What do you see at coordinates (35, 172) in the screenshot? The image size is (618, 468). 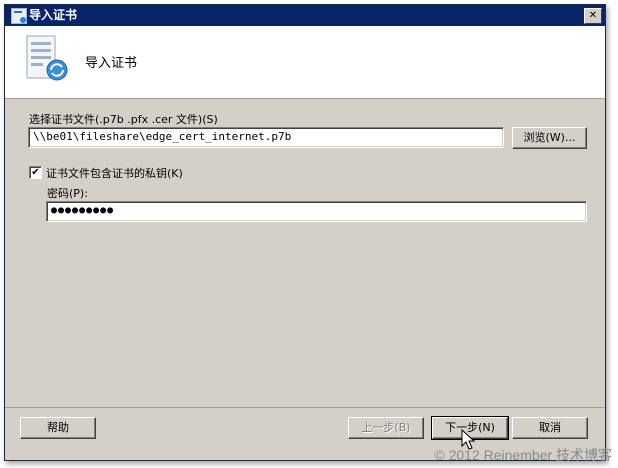 I see `private-key-checkbox: ✔` at bounding box center [35, 172].